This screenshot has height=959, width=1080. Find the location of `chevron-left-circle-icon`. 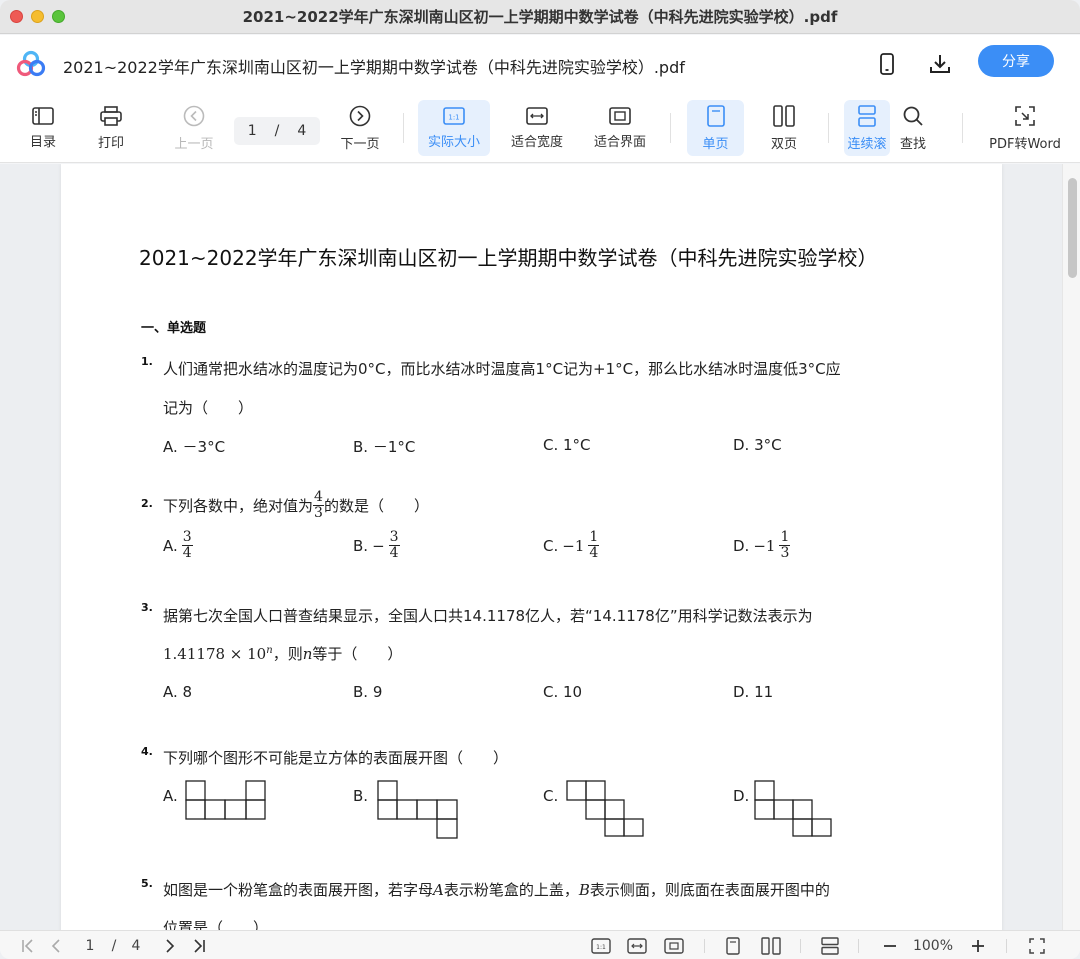

chevron-left-circle-icon is located at coordinates (194, 115).